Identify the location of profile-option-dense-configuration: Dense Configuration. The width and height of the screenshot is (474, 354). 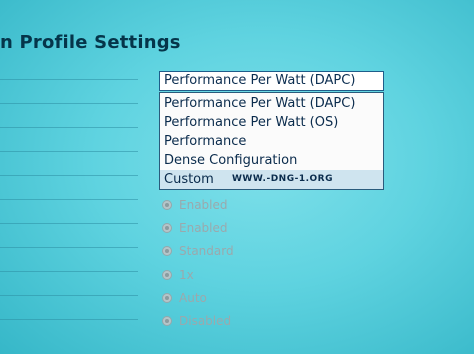
(271, 160).